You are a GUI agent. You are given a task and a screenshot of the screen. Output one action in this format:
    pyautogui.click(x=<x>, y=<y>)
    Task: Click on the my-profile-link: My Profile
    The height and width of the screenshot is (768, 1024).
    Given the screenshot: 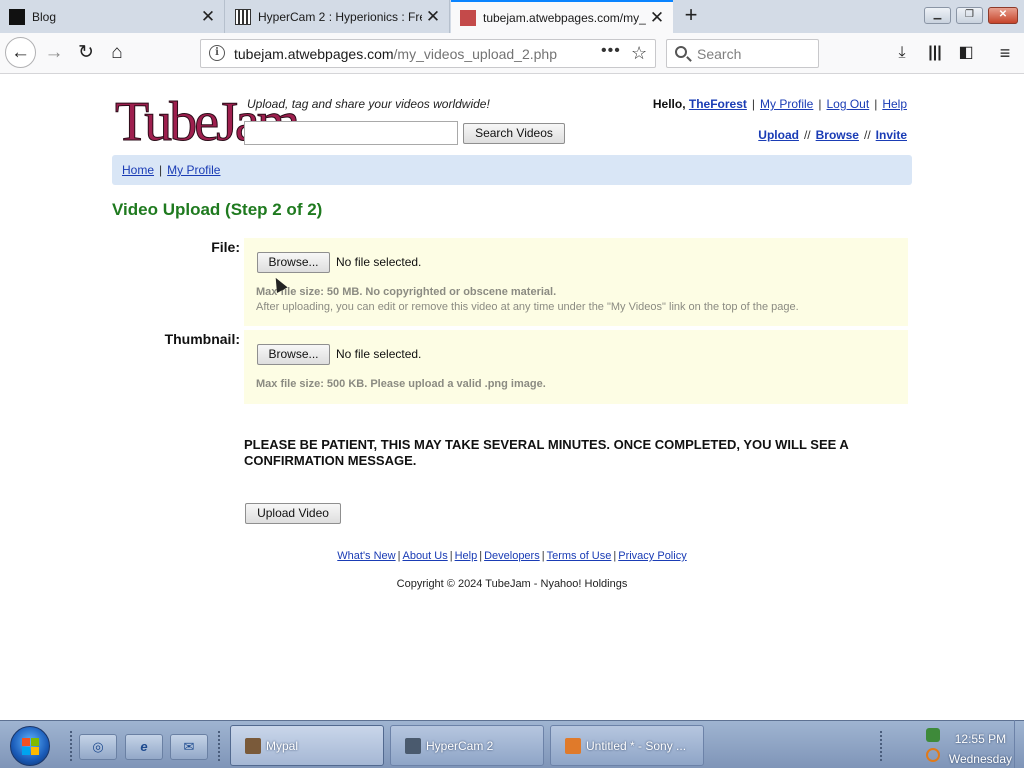 What is the action you would take?
    pyautogui.click(x=786, y=104)
    